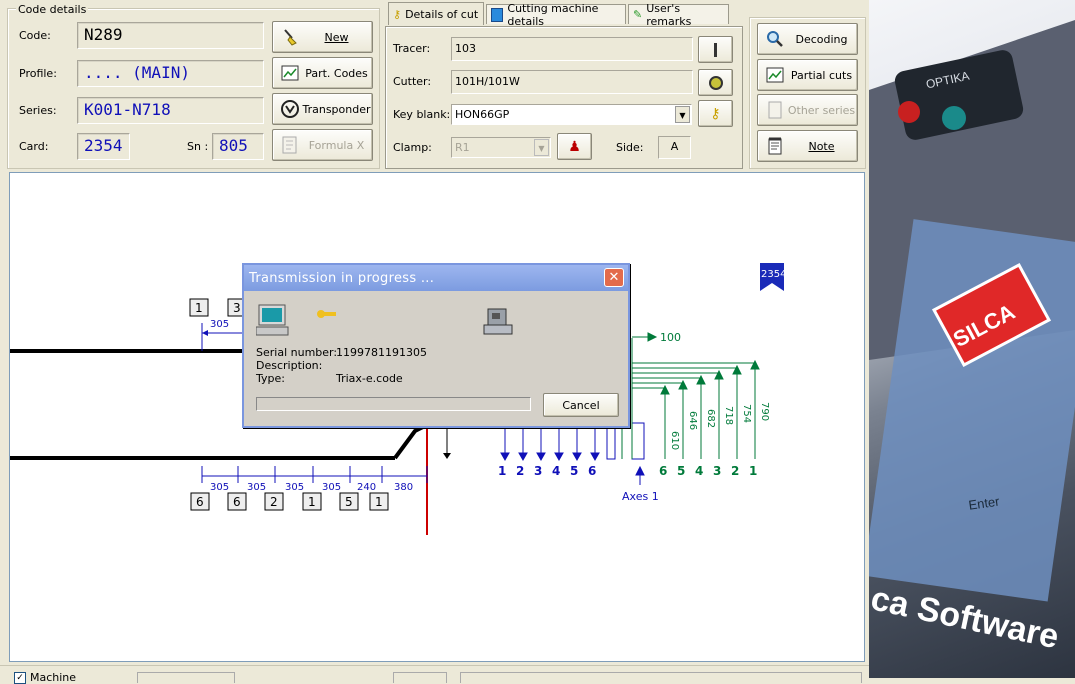 This screenshot has width=1075, height=684. Describe the element at coordinates (238, 146) in the screenshot. I see `sn-field: 805` at that location.